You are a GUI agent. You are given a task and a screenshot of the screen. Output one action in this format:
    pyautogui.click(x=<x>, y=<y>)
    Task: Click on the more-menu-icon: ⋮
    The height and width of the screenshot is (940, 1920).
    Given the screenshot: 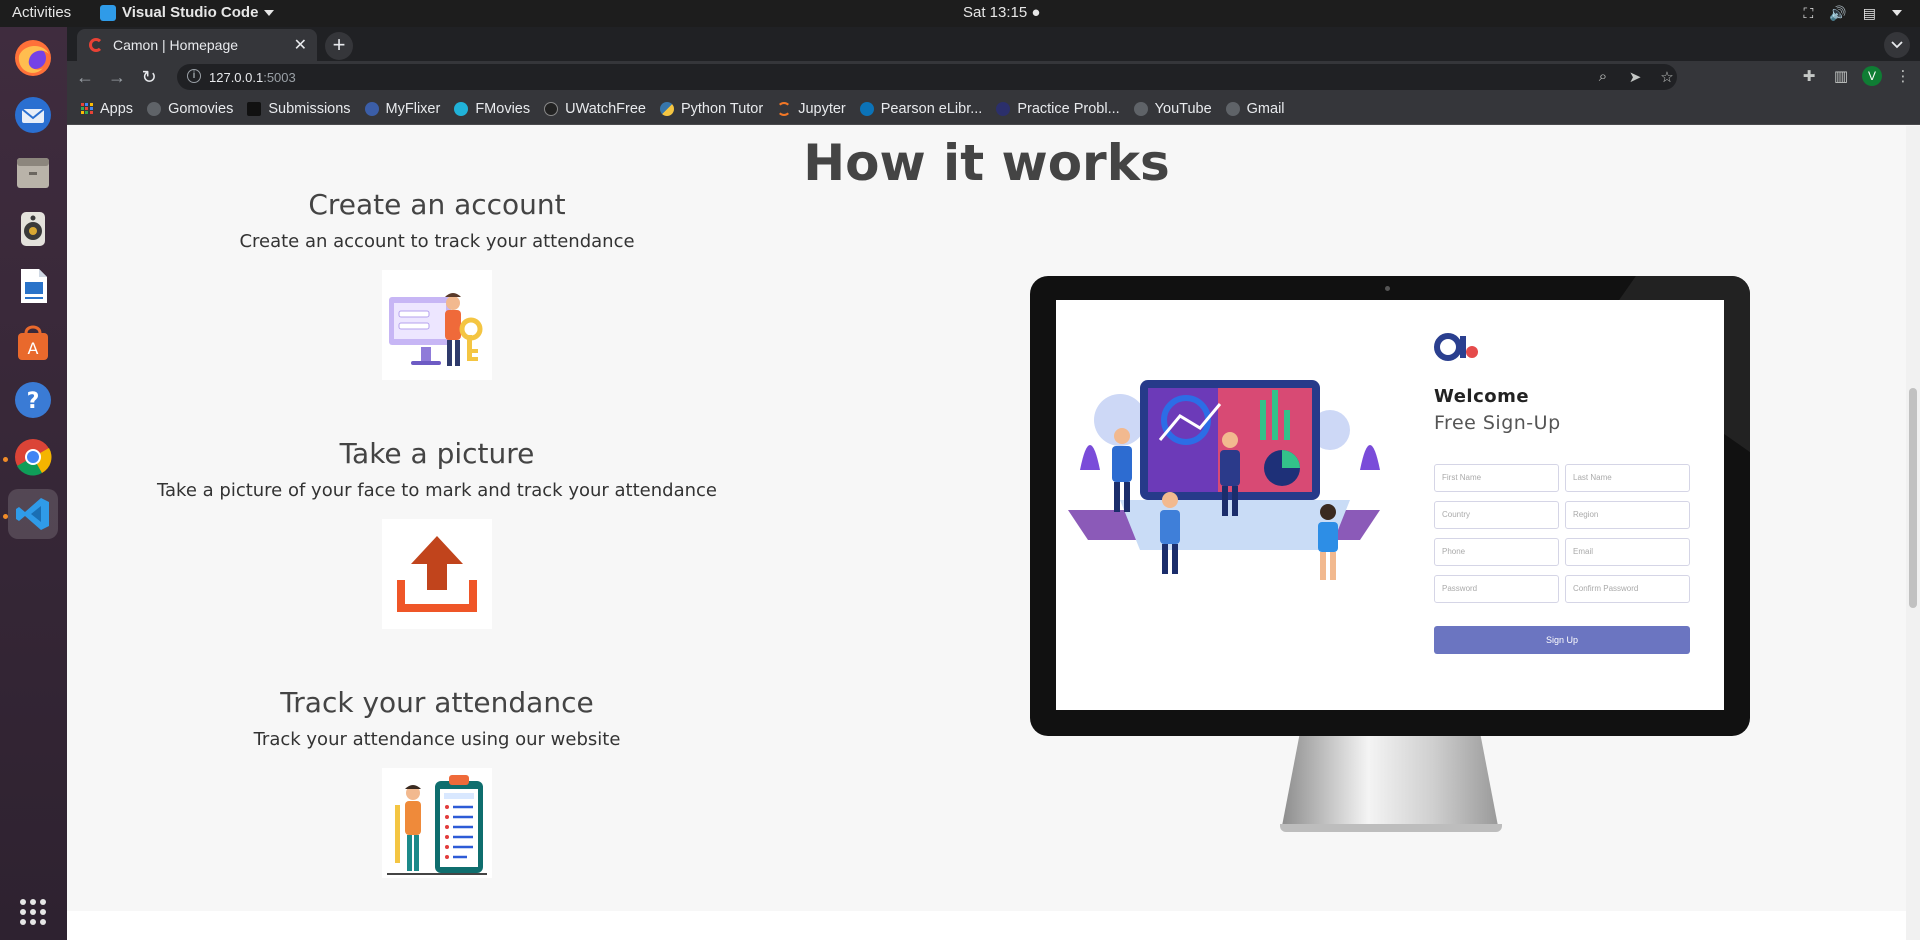 What is the action you would take?
    pyautogui.click(x=1903, y=76)
    